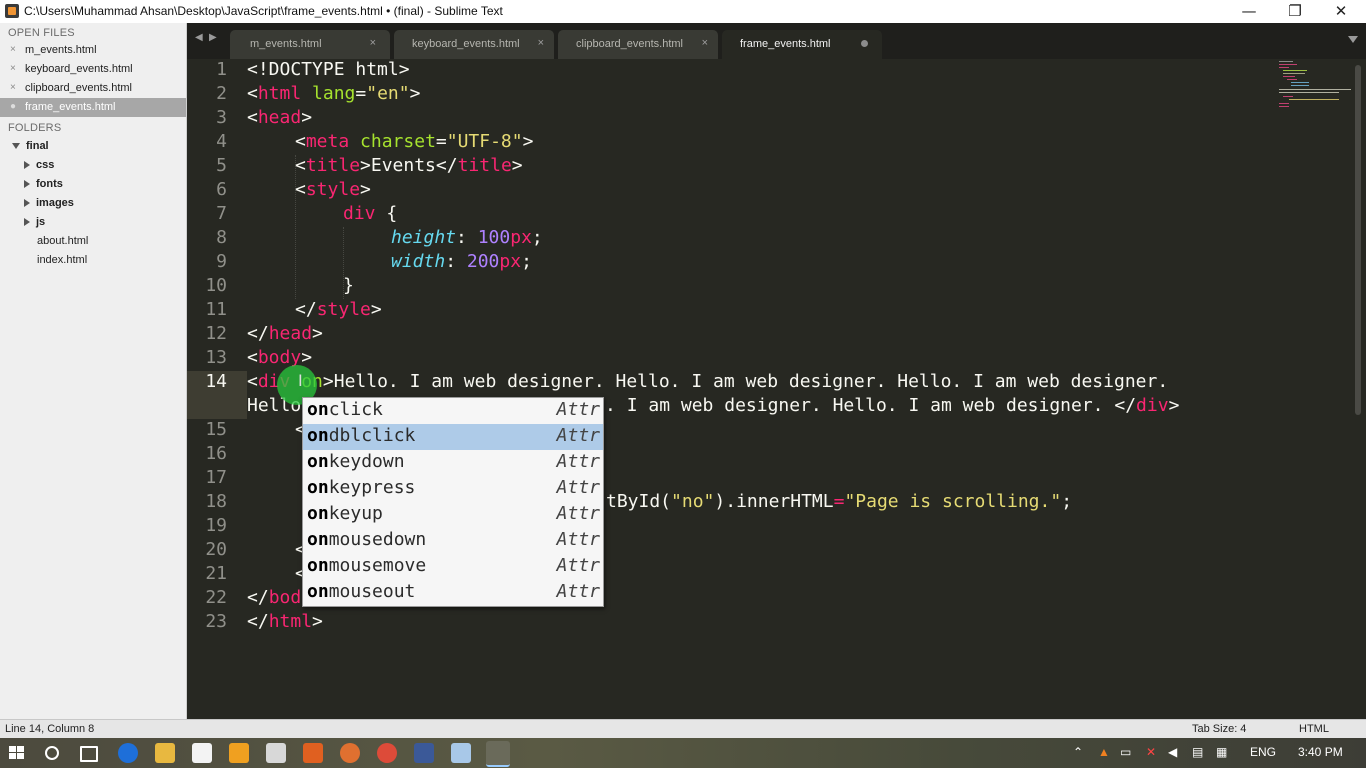 The image size is (1366, 768). I want to click on line-number: 18, so click(216, 501).